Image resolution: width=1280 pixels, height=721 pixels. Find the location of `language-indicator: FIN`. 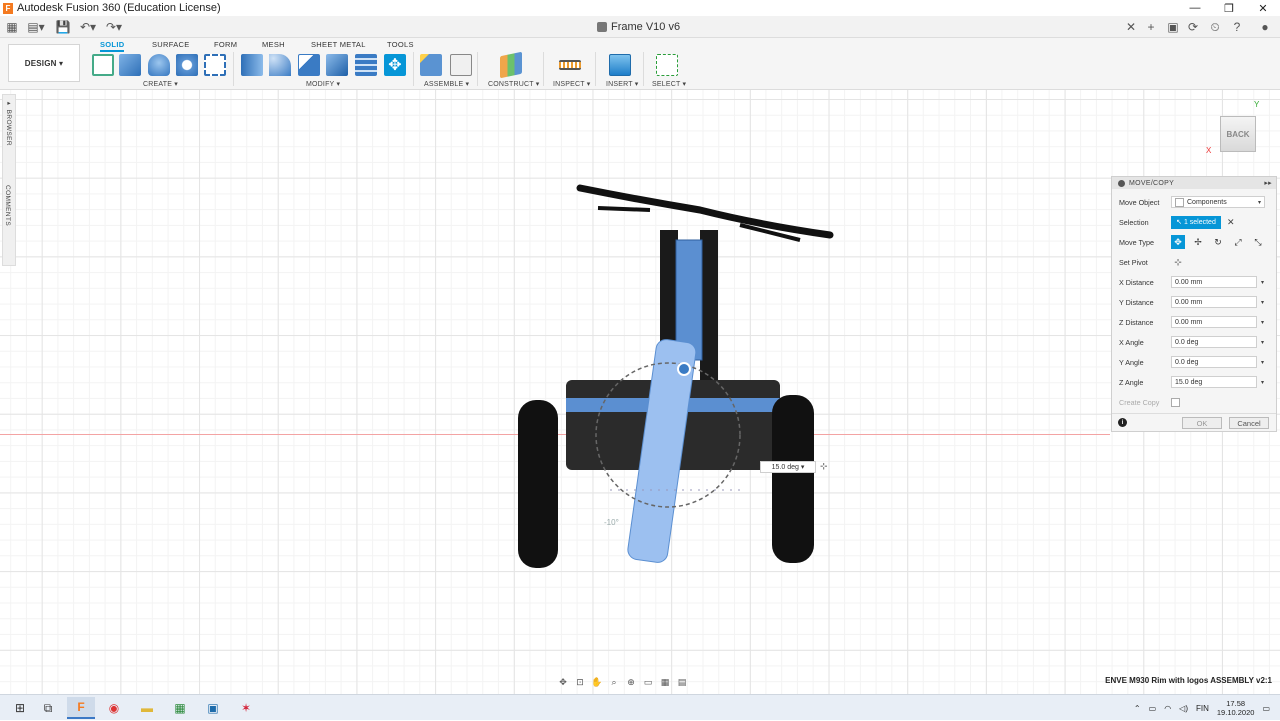

language-indicator: FIN is located at coordinates (1202, 708).